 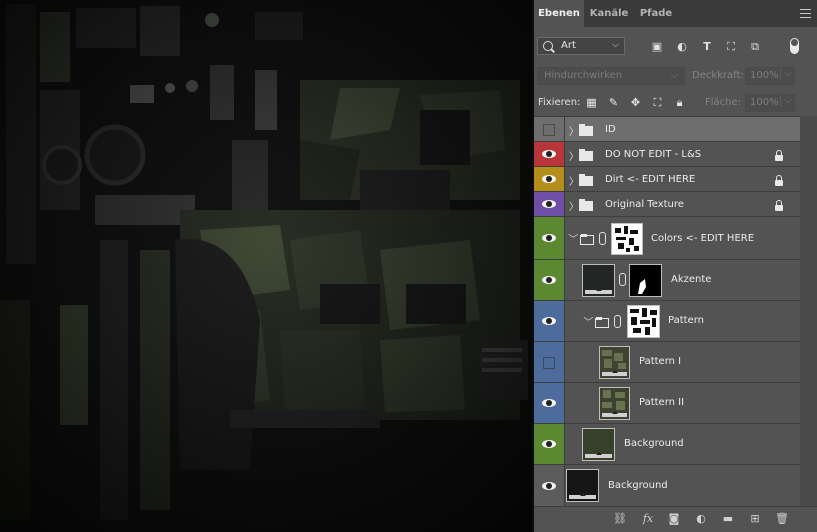 I want to click on layer-row-id: 〉 ID, so click(x=667, y=128).